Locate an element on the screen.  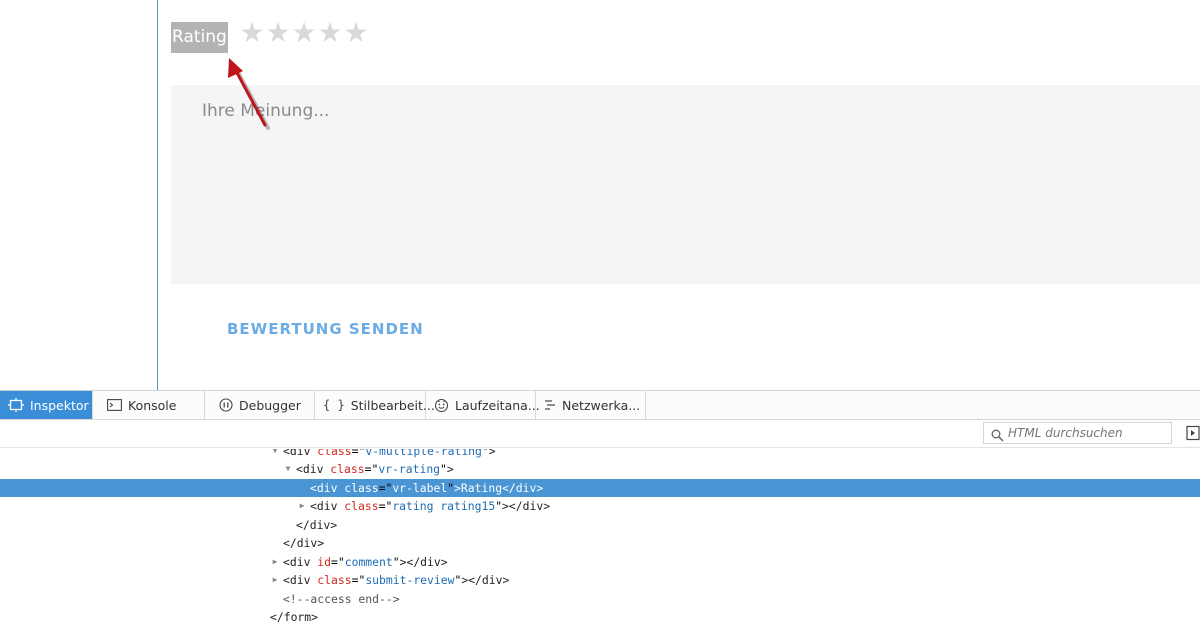
content-left-border is located at coordinates (157, 195).